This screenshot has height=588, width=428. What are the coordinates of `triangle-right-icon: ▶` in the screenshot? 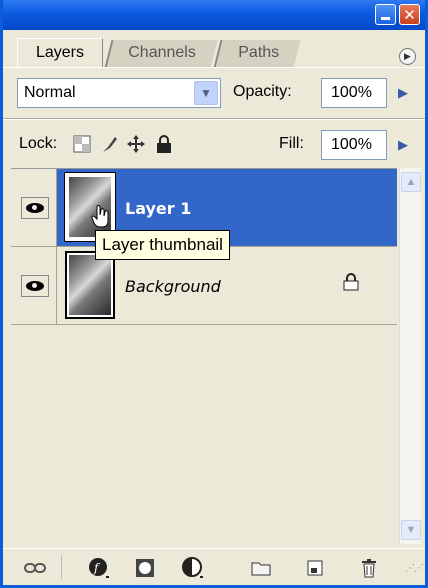 It's located at (407, 56).